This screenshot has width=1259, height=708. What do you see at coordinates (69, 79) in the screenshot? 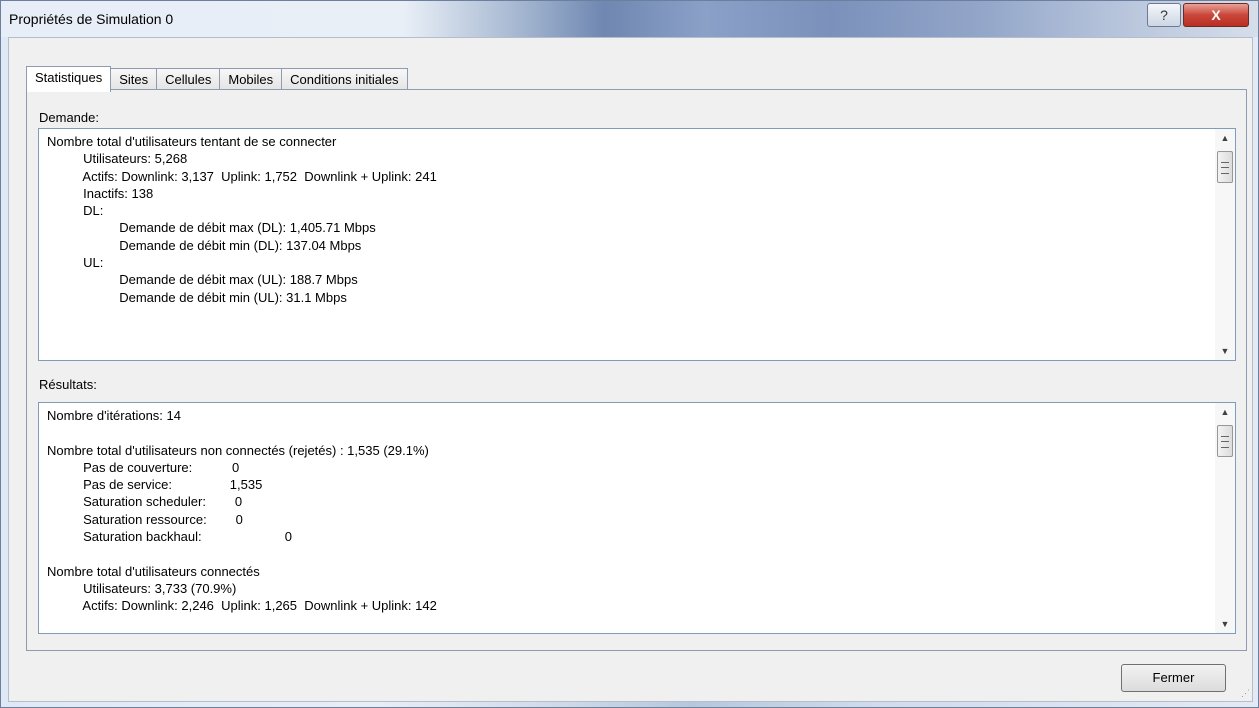
I see `tab-statistiques: Statistiques` at bounding box center [69, 79].